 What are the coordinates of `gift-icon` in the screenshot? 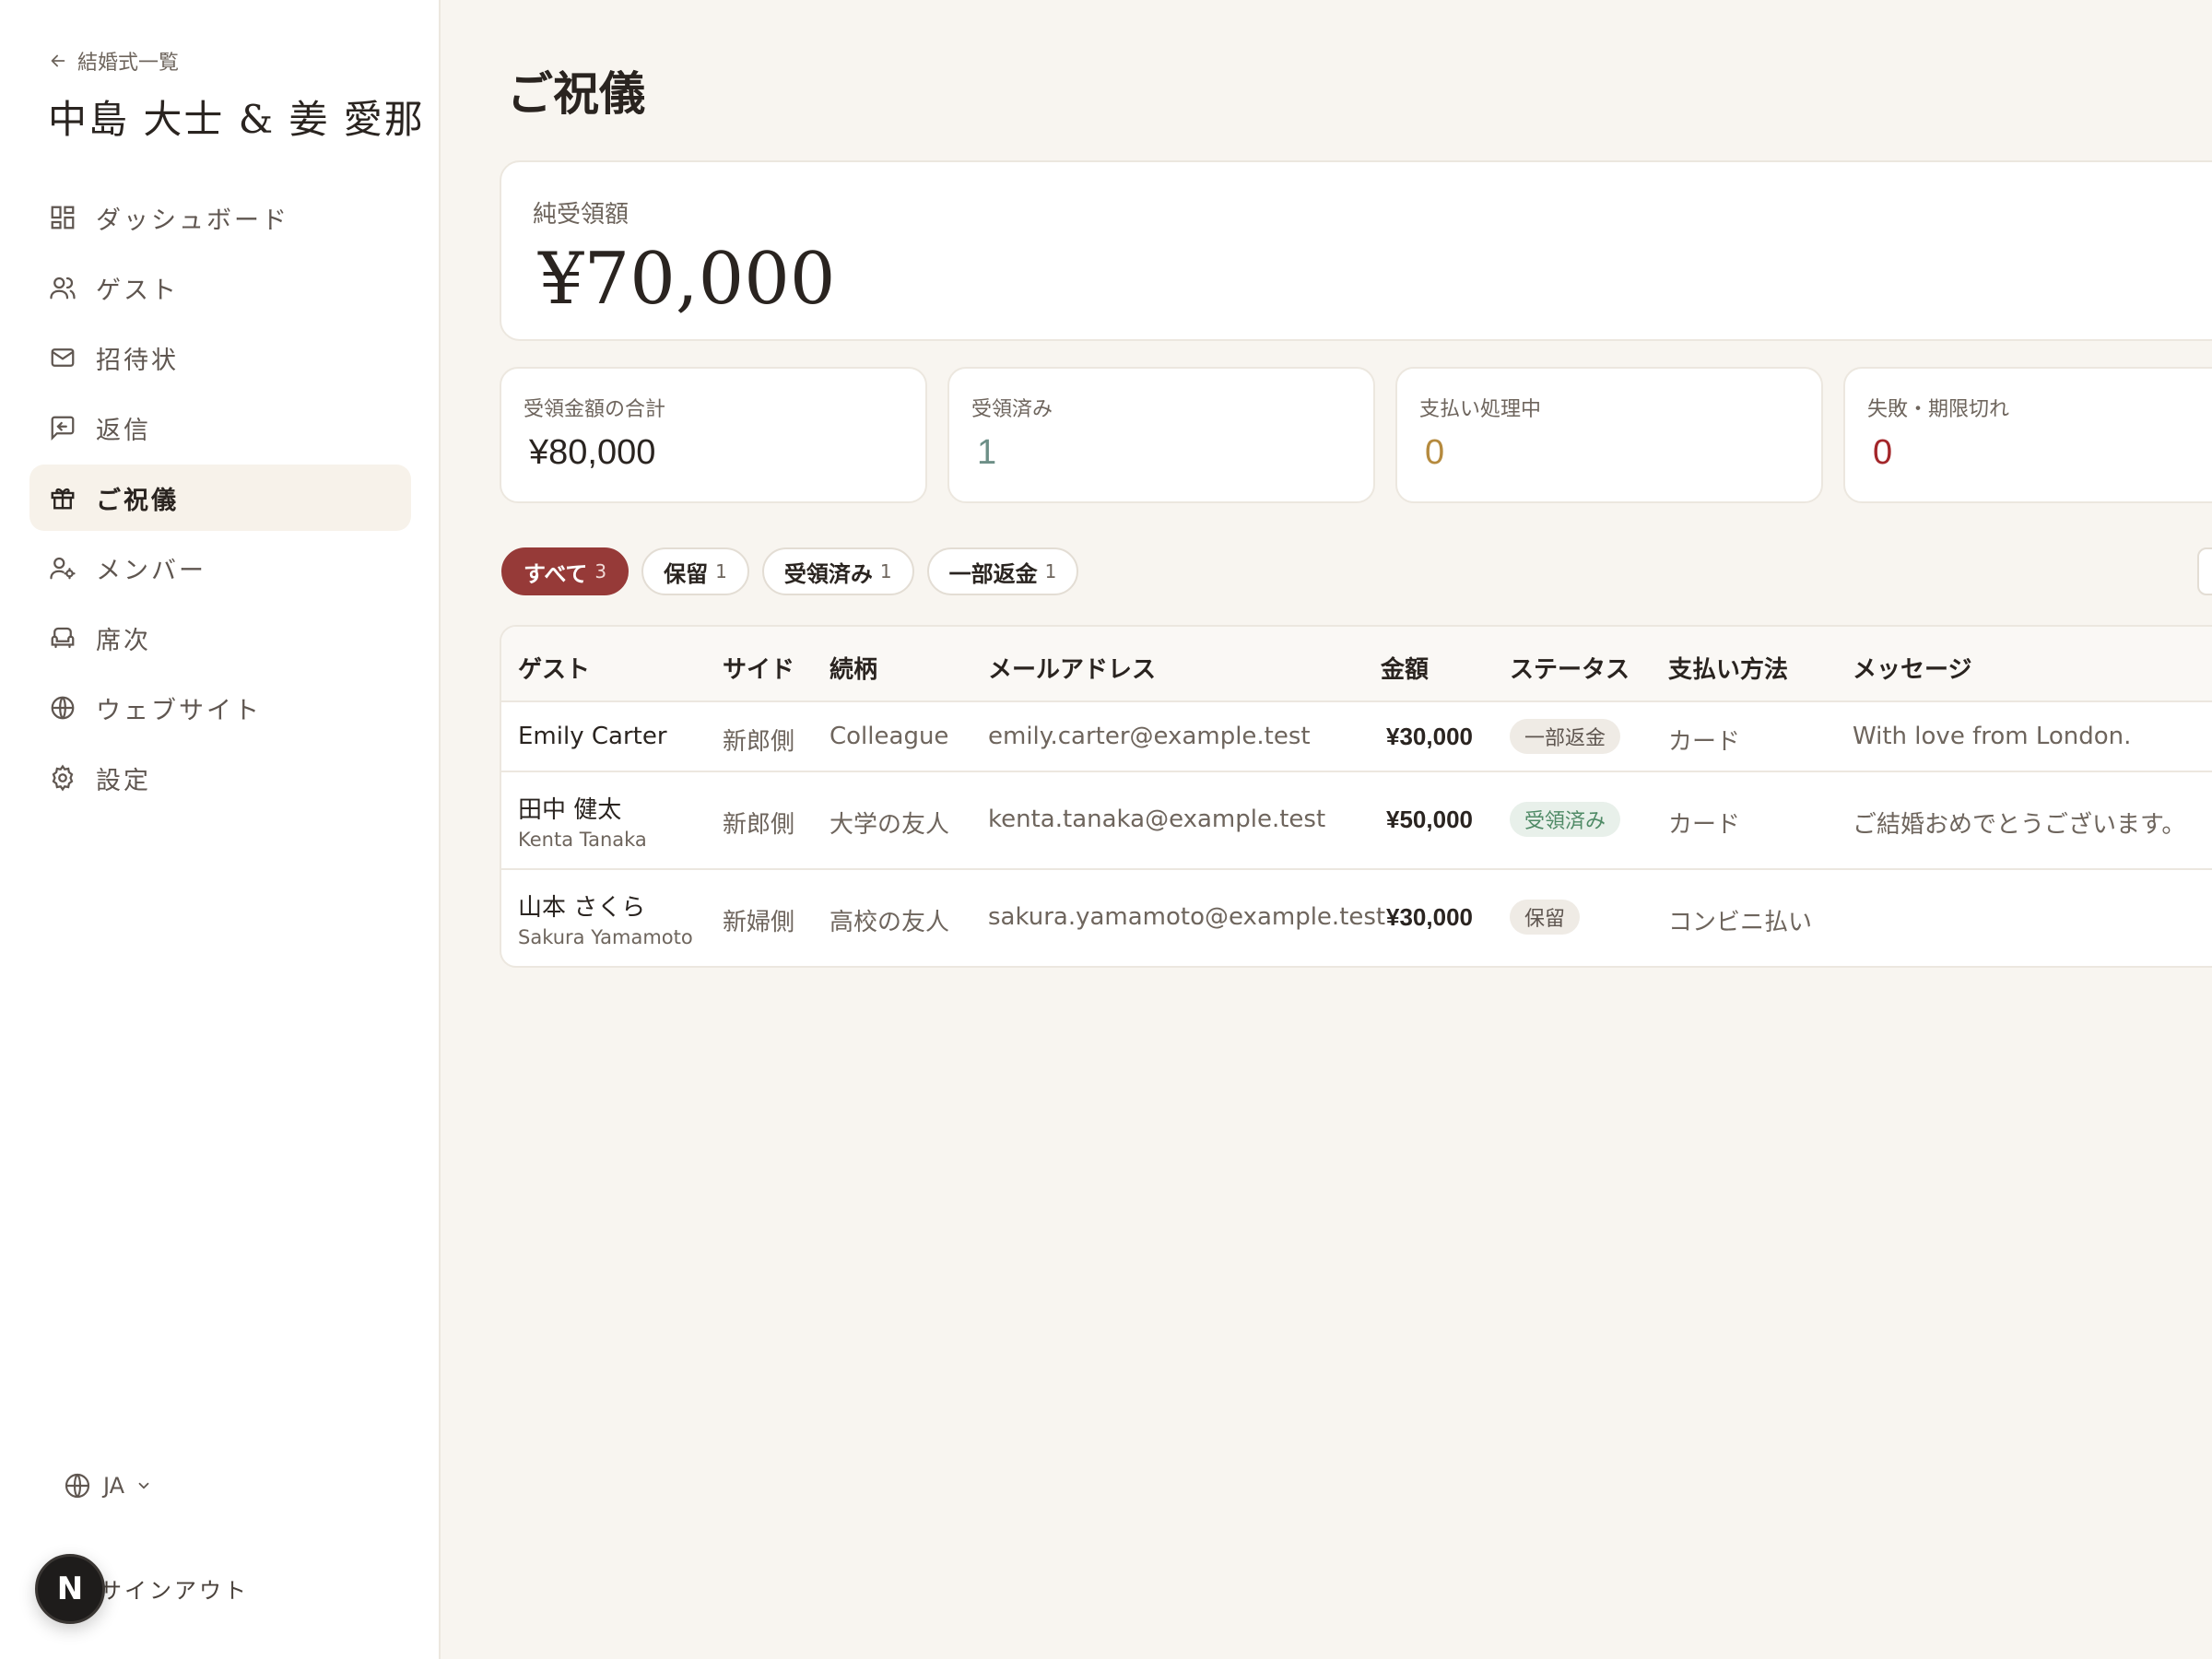 It's located at (62, 497).